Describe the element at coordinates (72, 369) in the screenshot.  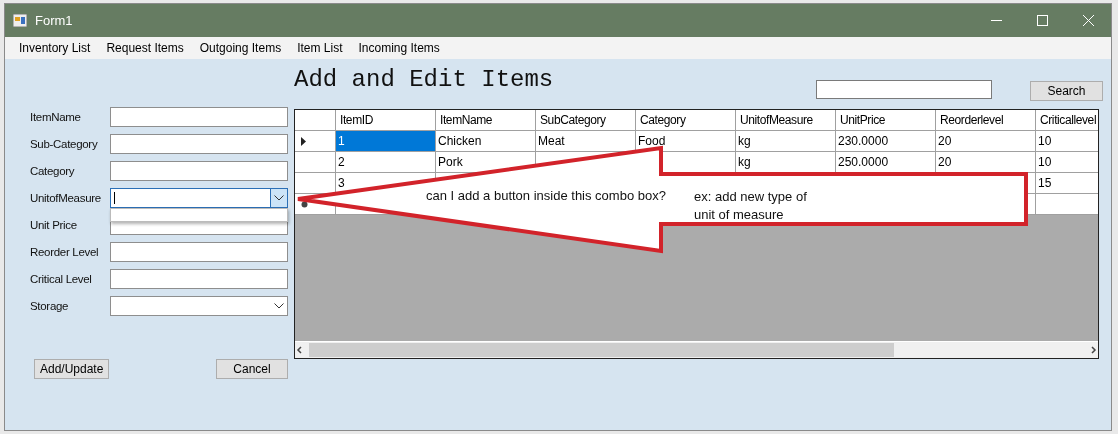
I see `add-update-button: Add/Update` at that location.